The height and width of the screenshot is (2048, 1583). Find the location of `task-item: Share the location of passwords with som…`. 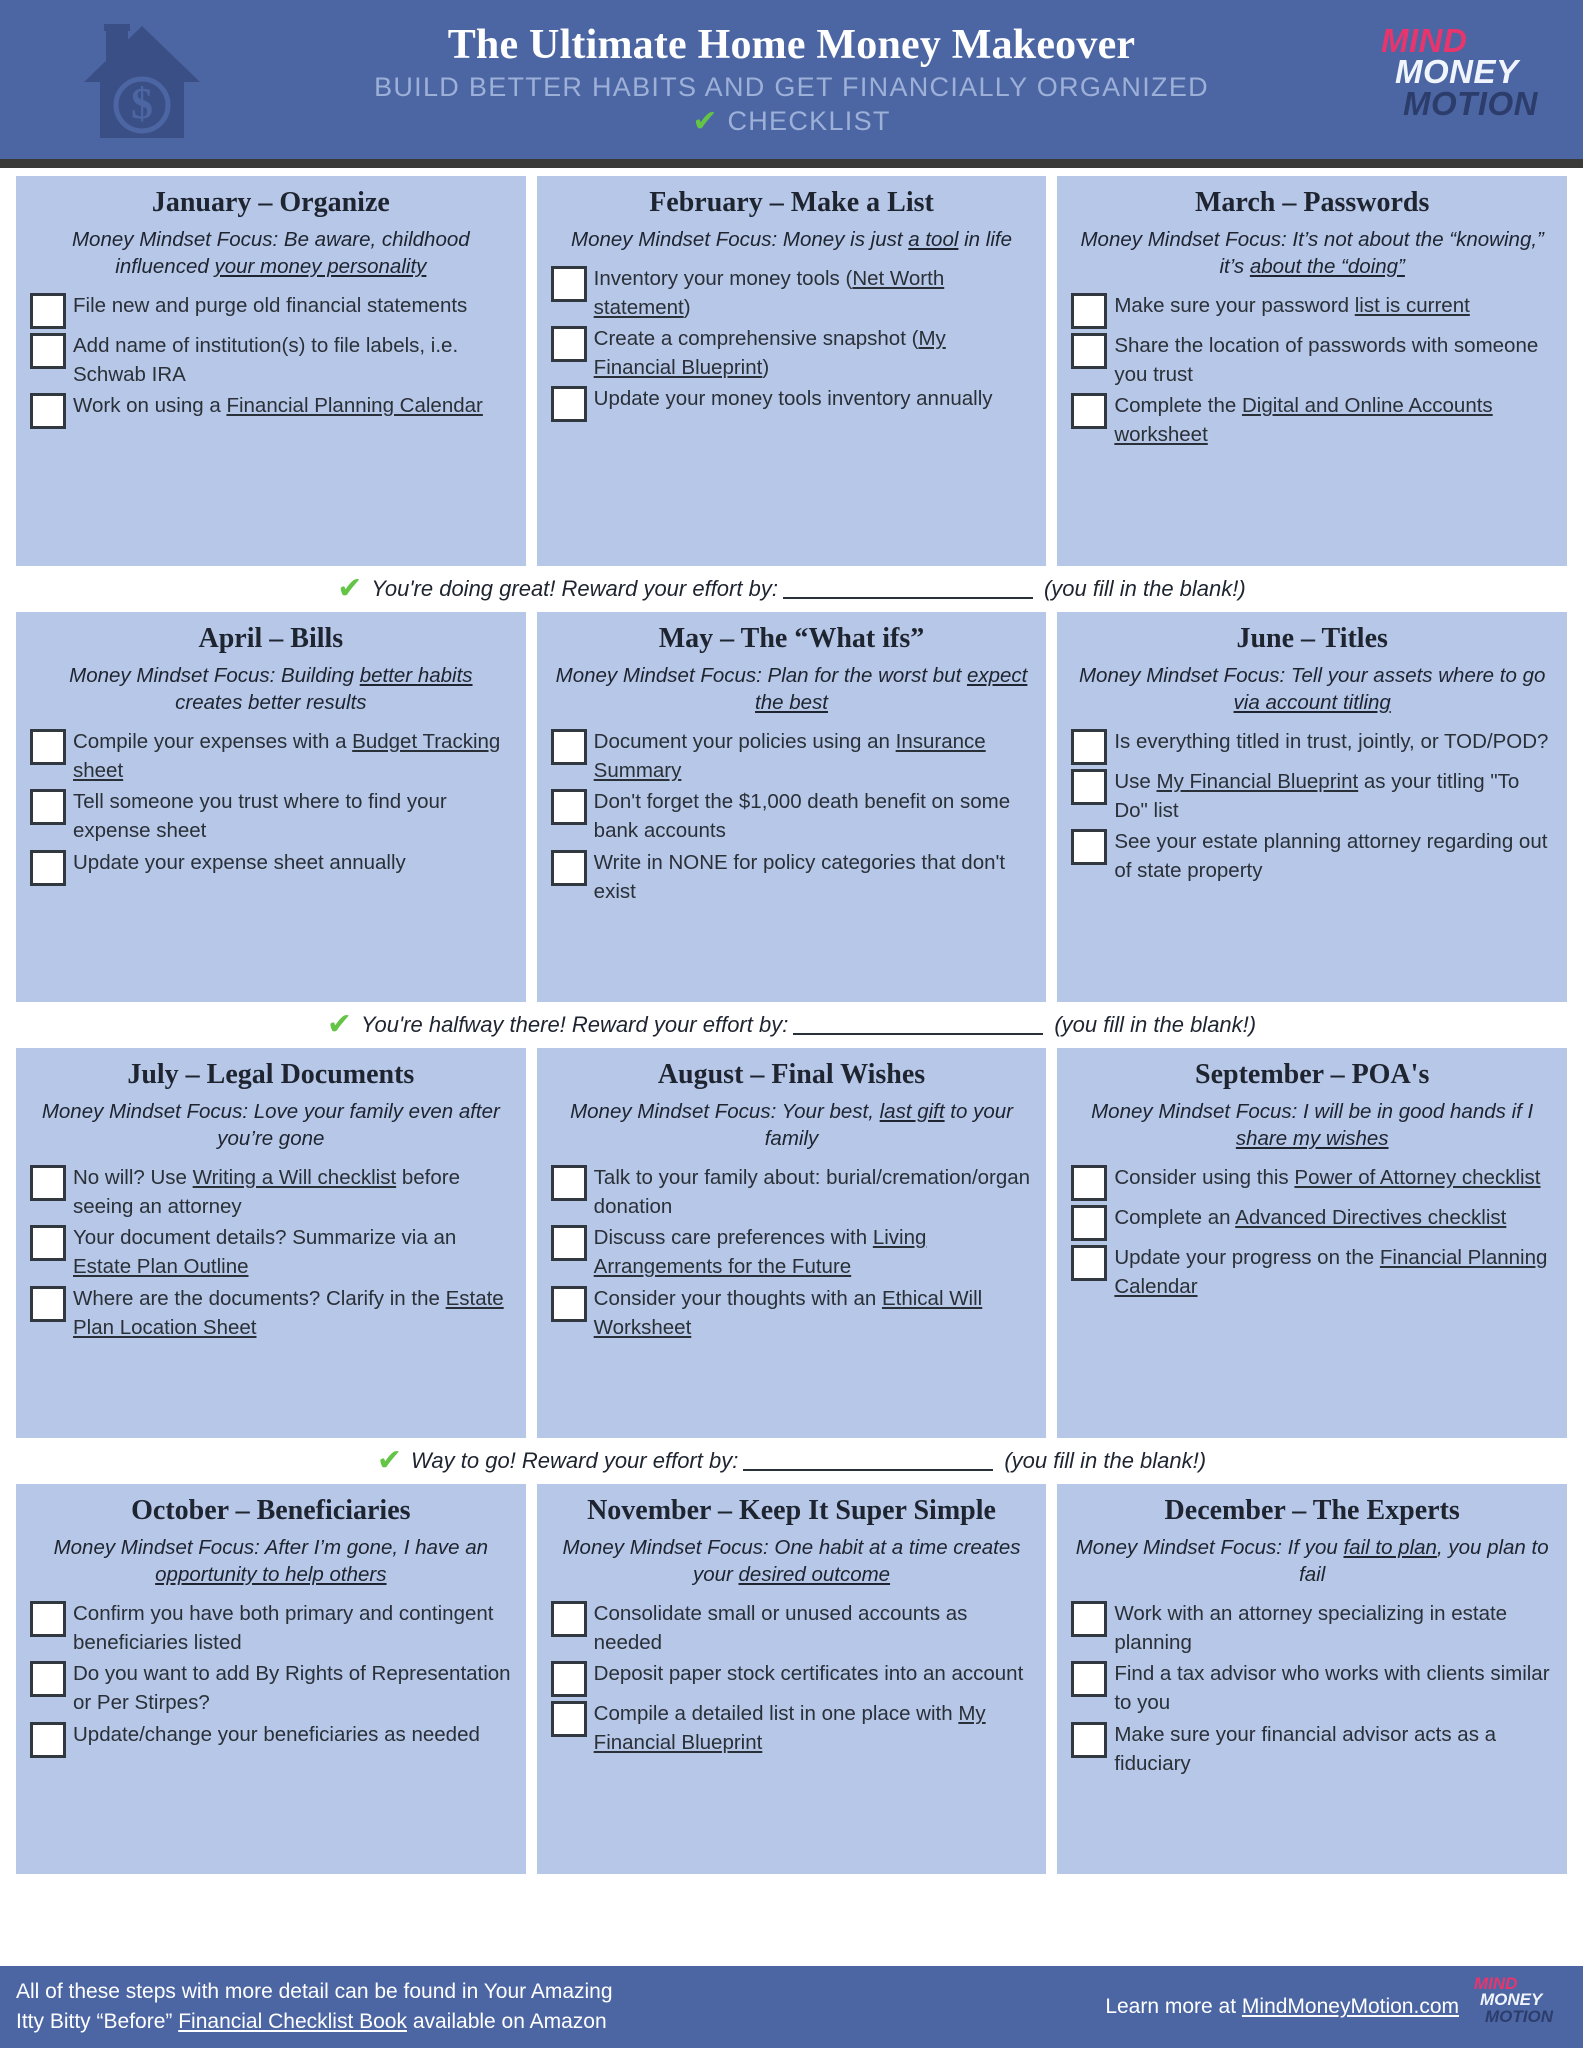

task-item: Share the location of passwords with som… is located at coordinates (1312, 359).